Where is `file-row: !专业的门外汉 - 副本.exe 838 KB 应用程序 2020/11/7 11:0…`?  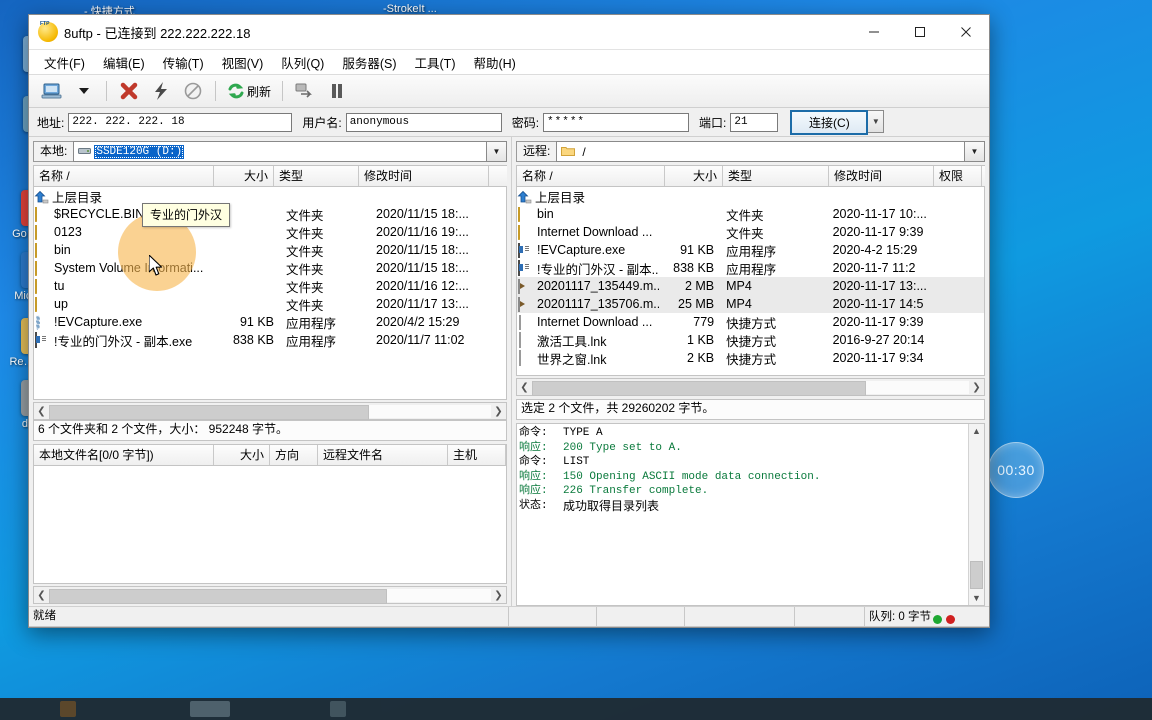 file-row: !专业的门外汉 - 副本.exe 838 KB 应用程序 2020/11/7 11:0… is located at coordinates (270, 340).